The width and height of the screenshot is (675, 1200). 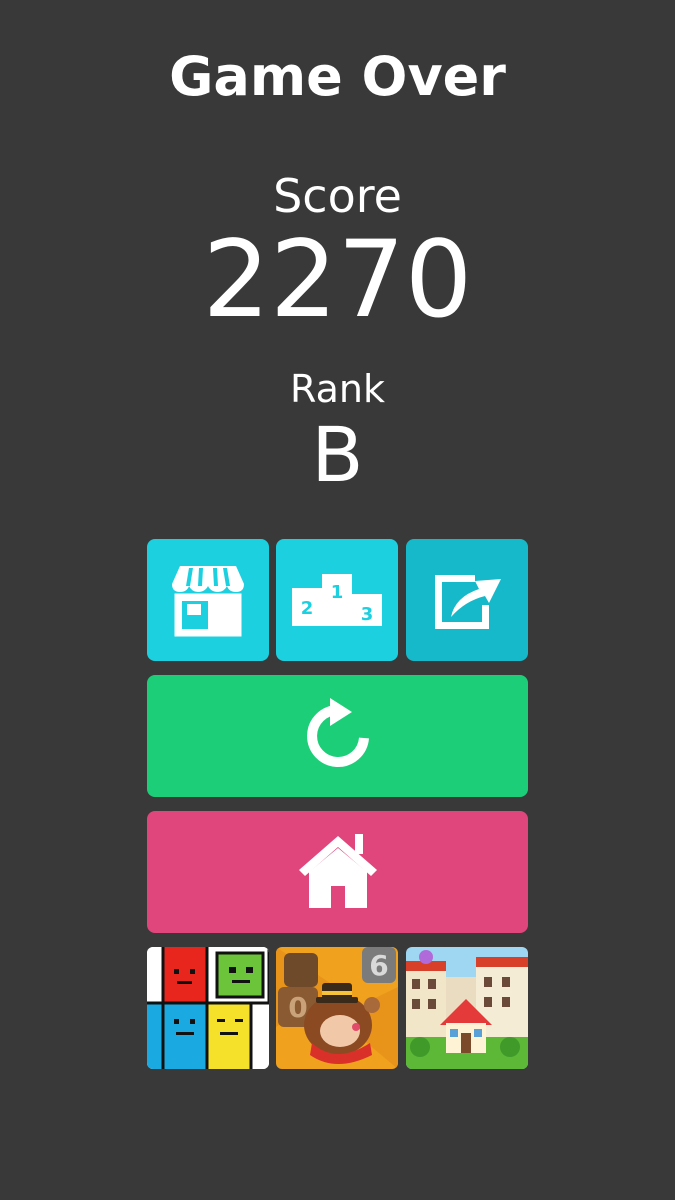 I want to click on share-icon, so click(x=468, y=602).